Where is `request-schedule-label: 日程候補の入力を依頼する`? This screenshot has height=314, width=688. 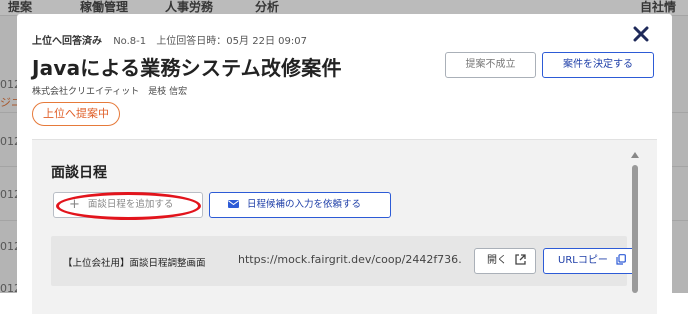
request-schedule-label: 日程候補の入力を依頼する is located at coordinates (304, 204).